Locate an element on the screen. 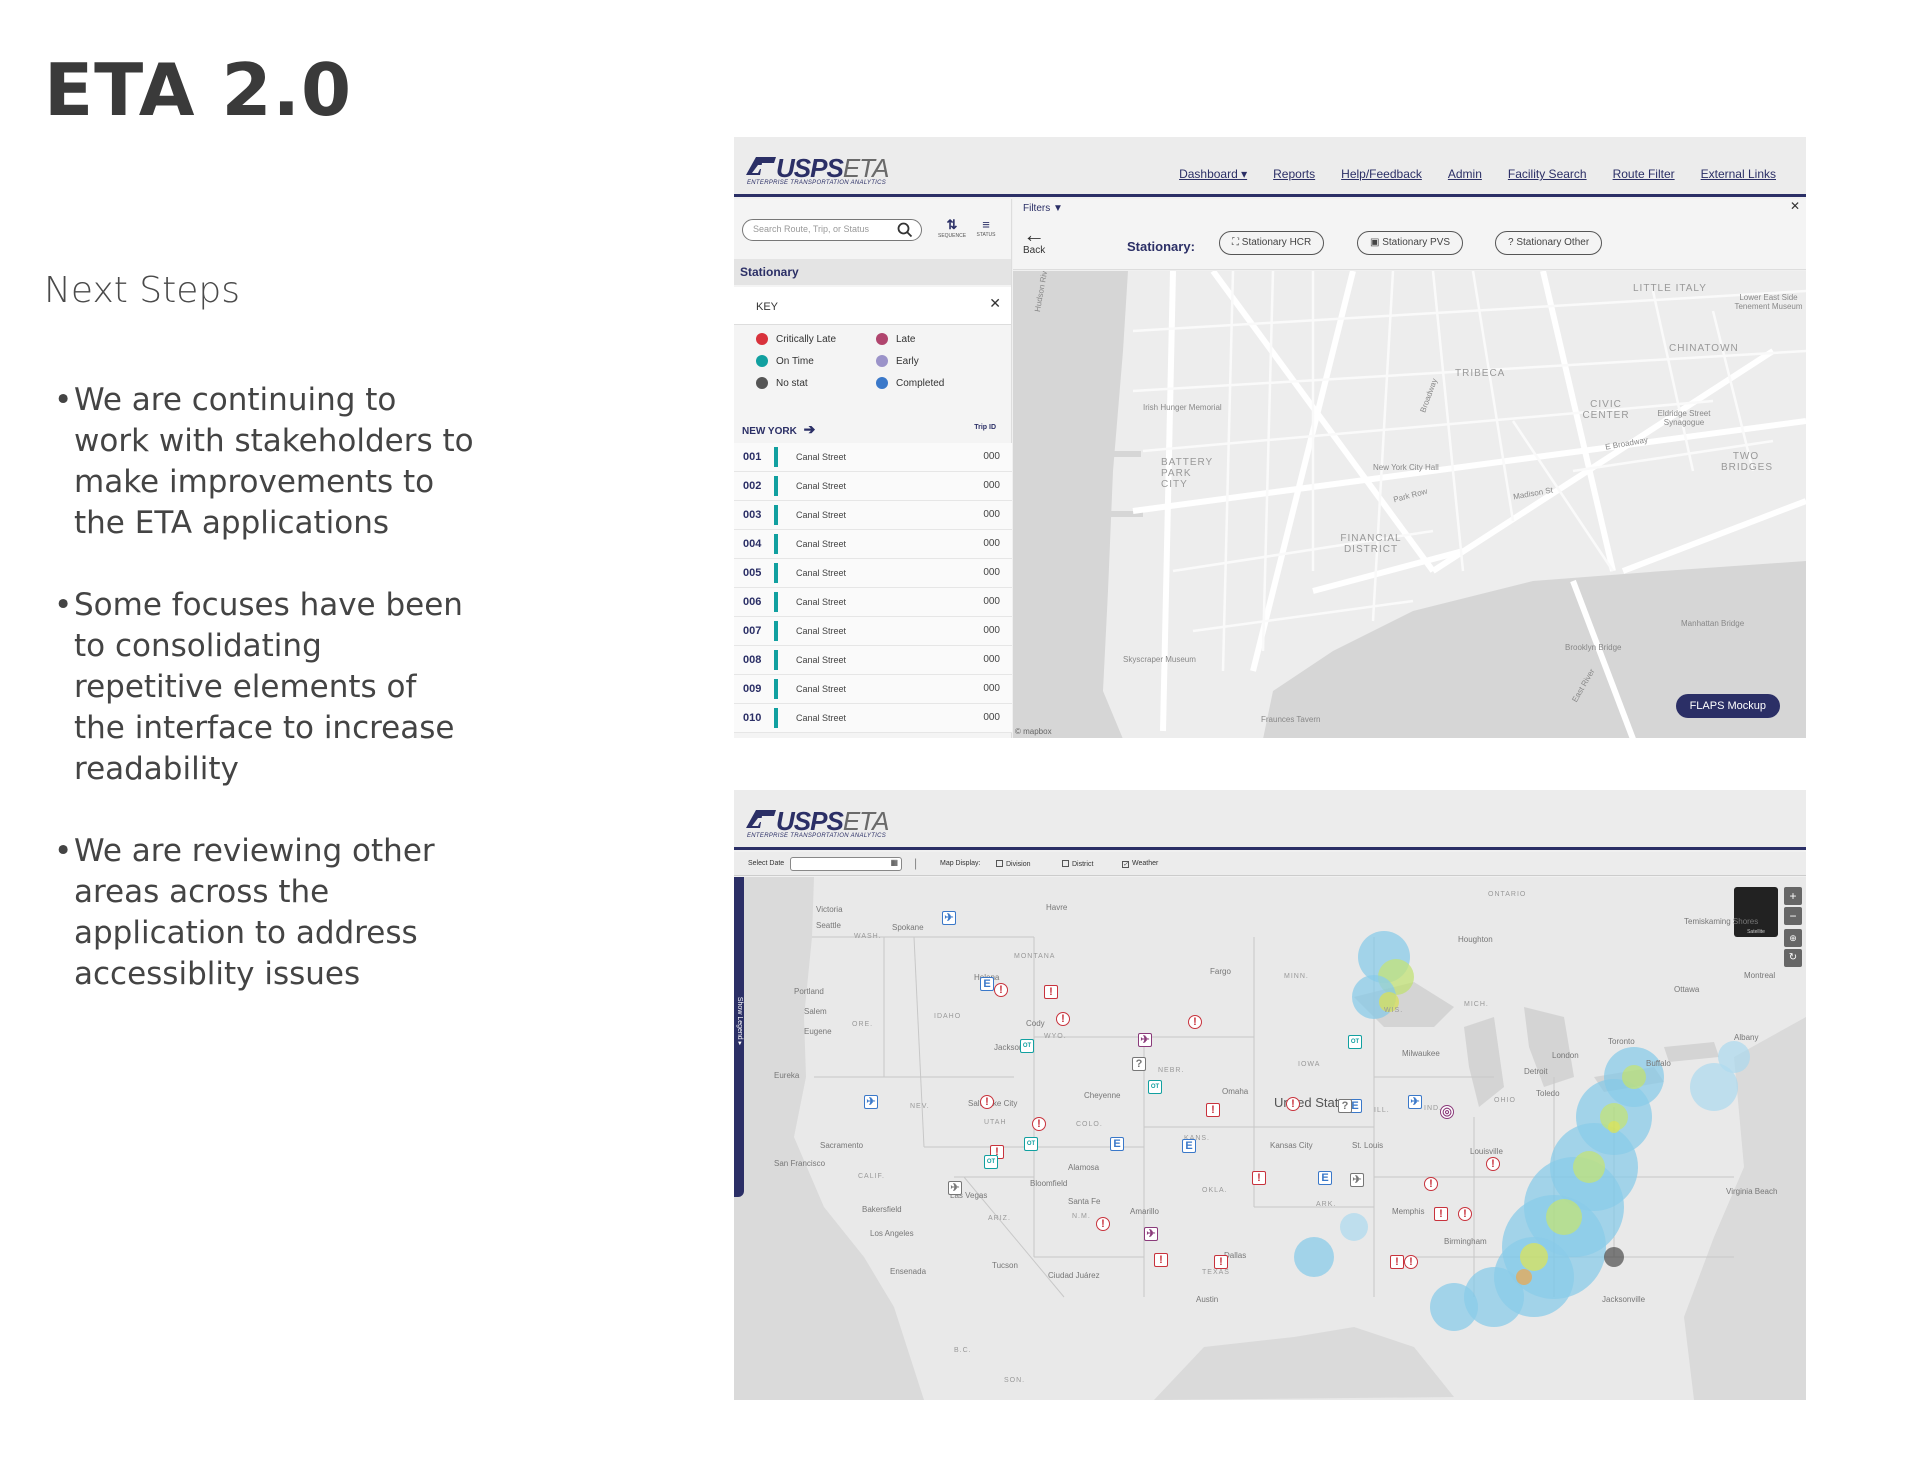 This screenshot has width=1920, height=1484. trip-row: 007 Canal Street 000 is located at coordinates (873, 631).